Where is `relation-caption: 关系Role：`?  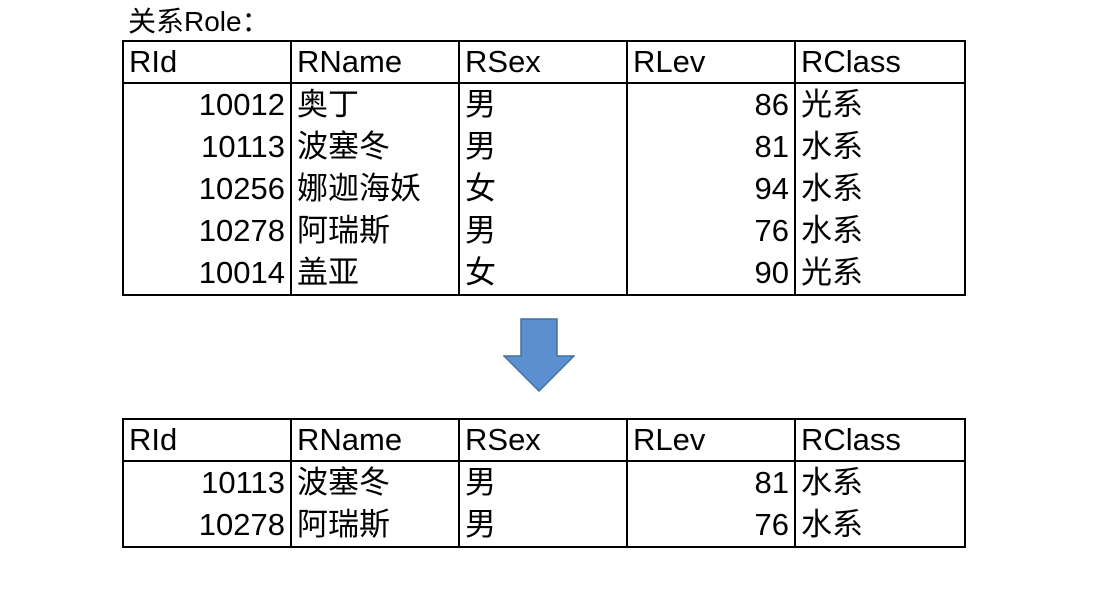
relation-caption: 关系Role： is located at coordinates (199, 21).